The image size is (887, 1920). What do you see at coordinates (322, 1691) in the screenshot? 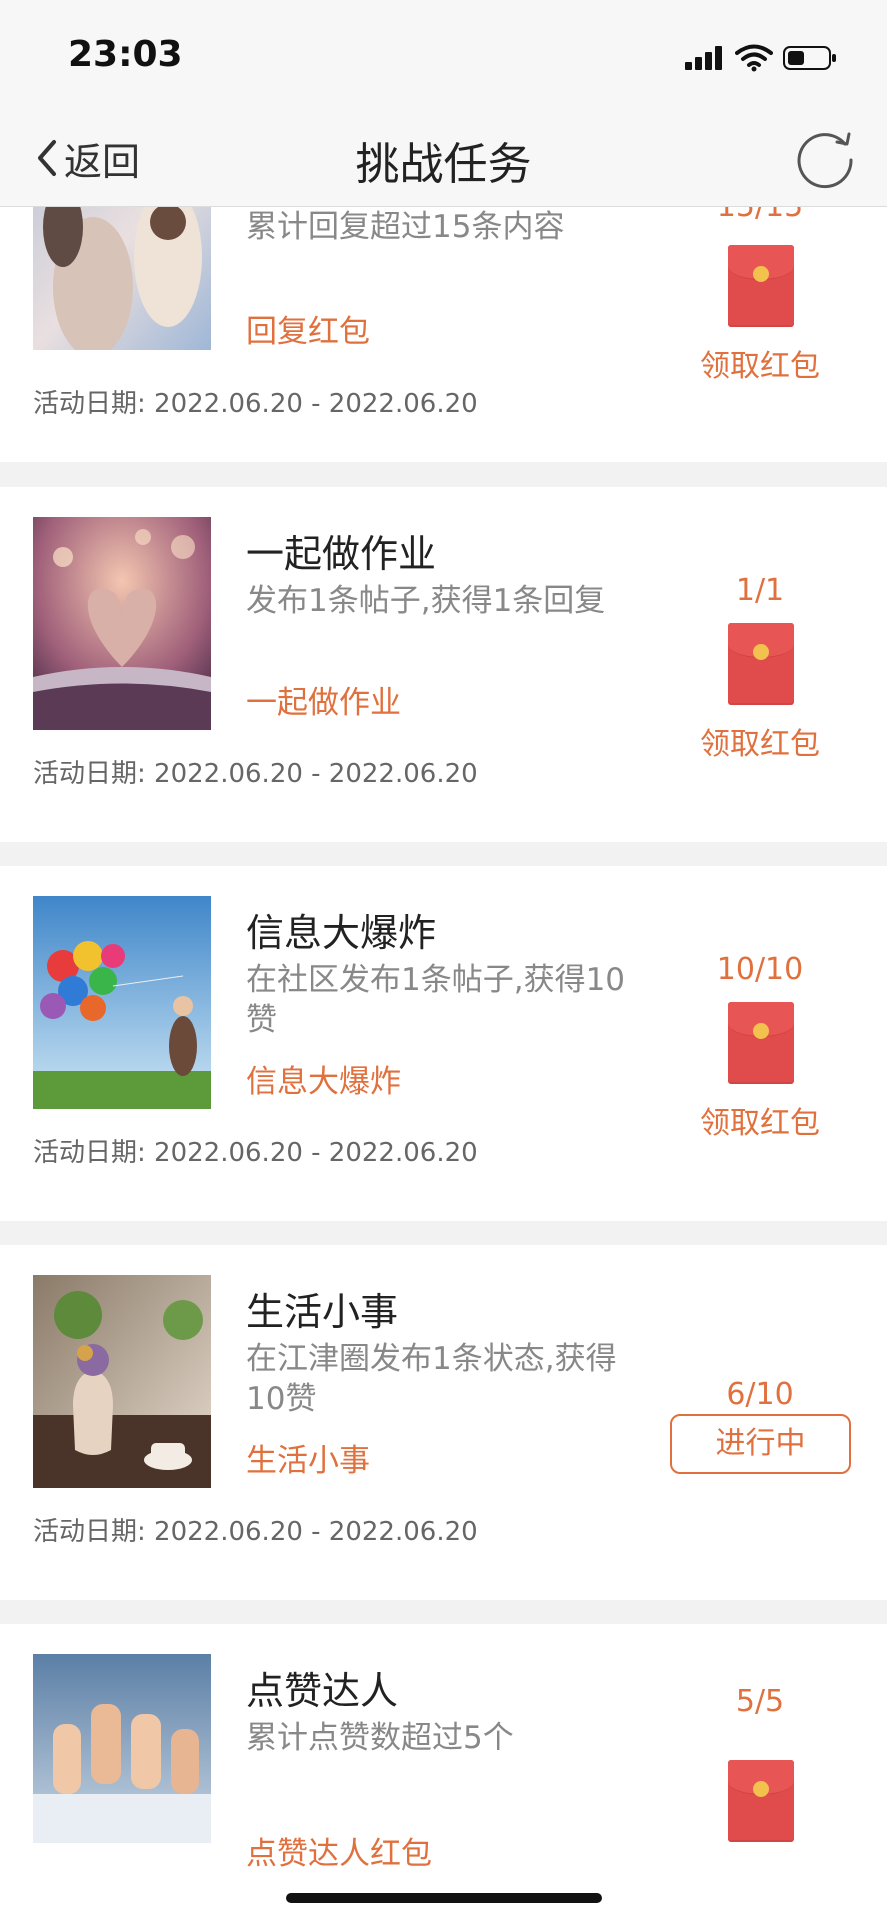
I see `task-title: 点赞达人` at bounding box center [322, 1691].